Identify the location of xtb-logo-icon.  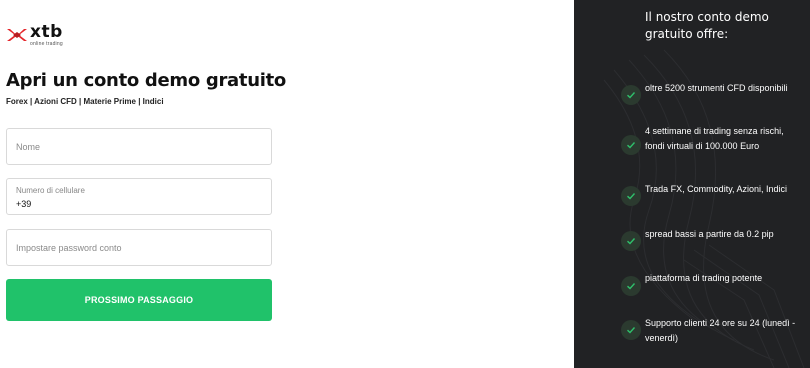
(17, 35).